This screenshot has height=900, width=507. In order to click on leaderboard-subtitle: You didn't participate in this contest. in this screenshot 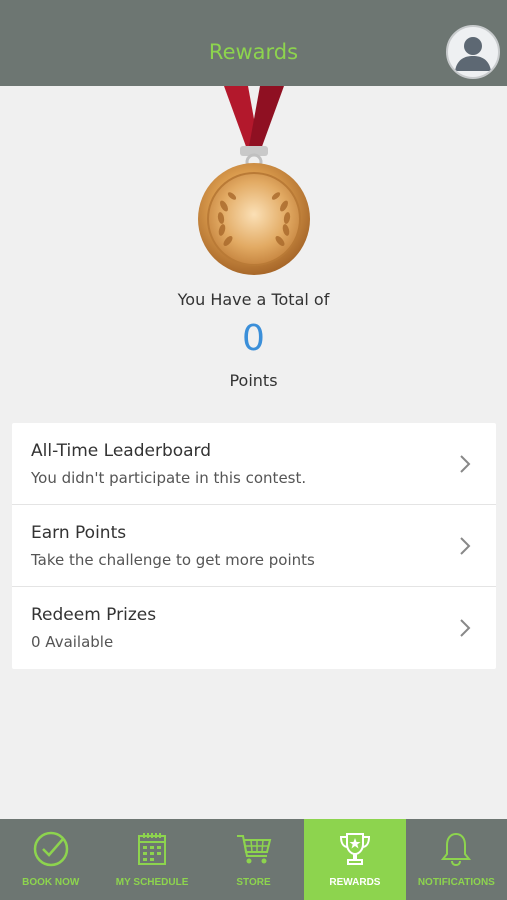, I will do `click(169, 478)`.